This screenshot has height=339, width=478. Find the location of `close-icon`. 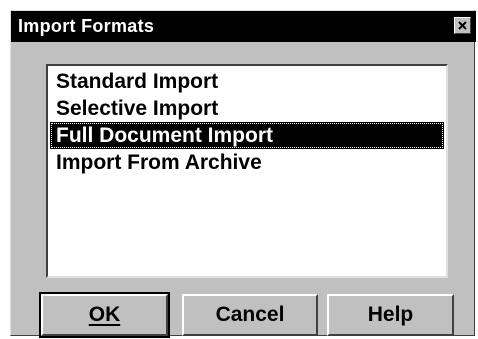

close-icon is located at coordinates (462, 25).